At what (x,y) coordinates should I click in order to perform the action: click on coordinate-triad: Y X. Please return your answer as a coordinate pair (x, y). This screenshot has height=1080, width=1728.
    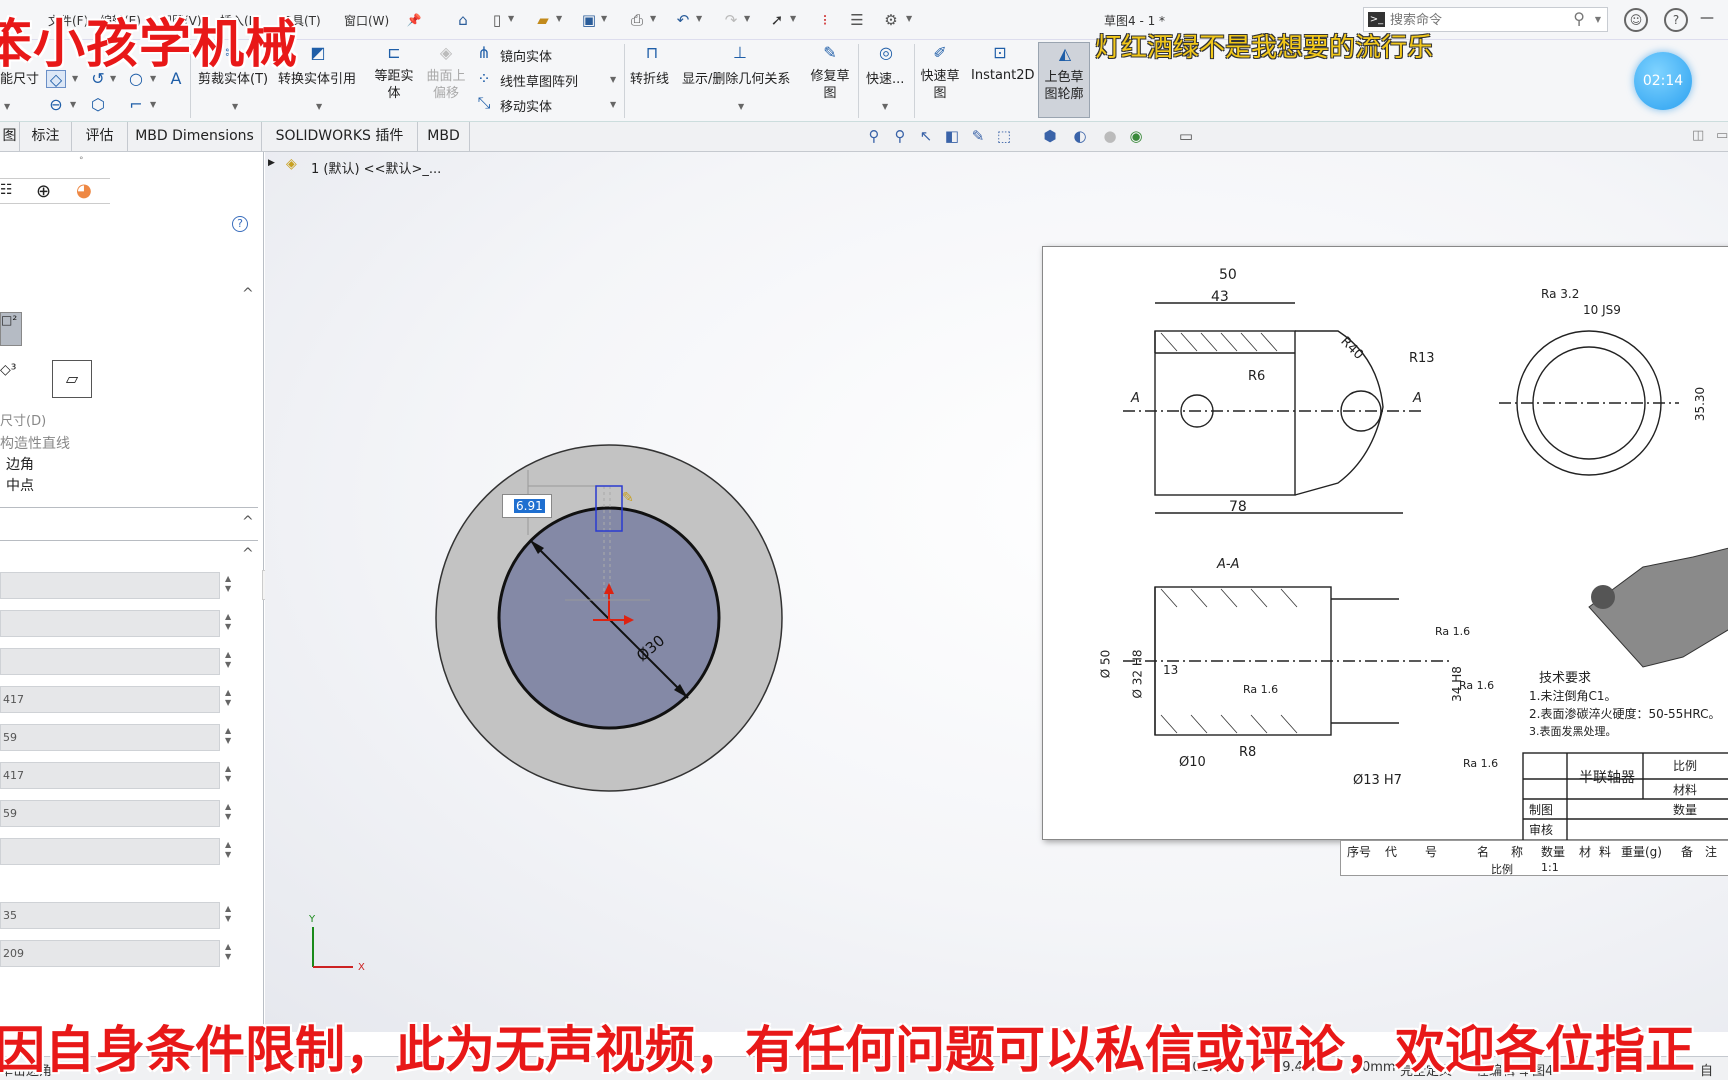
    Looking at the image, I should click on (336, 943).